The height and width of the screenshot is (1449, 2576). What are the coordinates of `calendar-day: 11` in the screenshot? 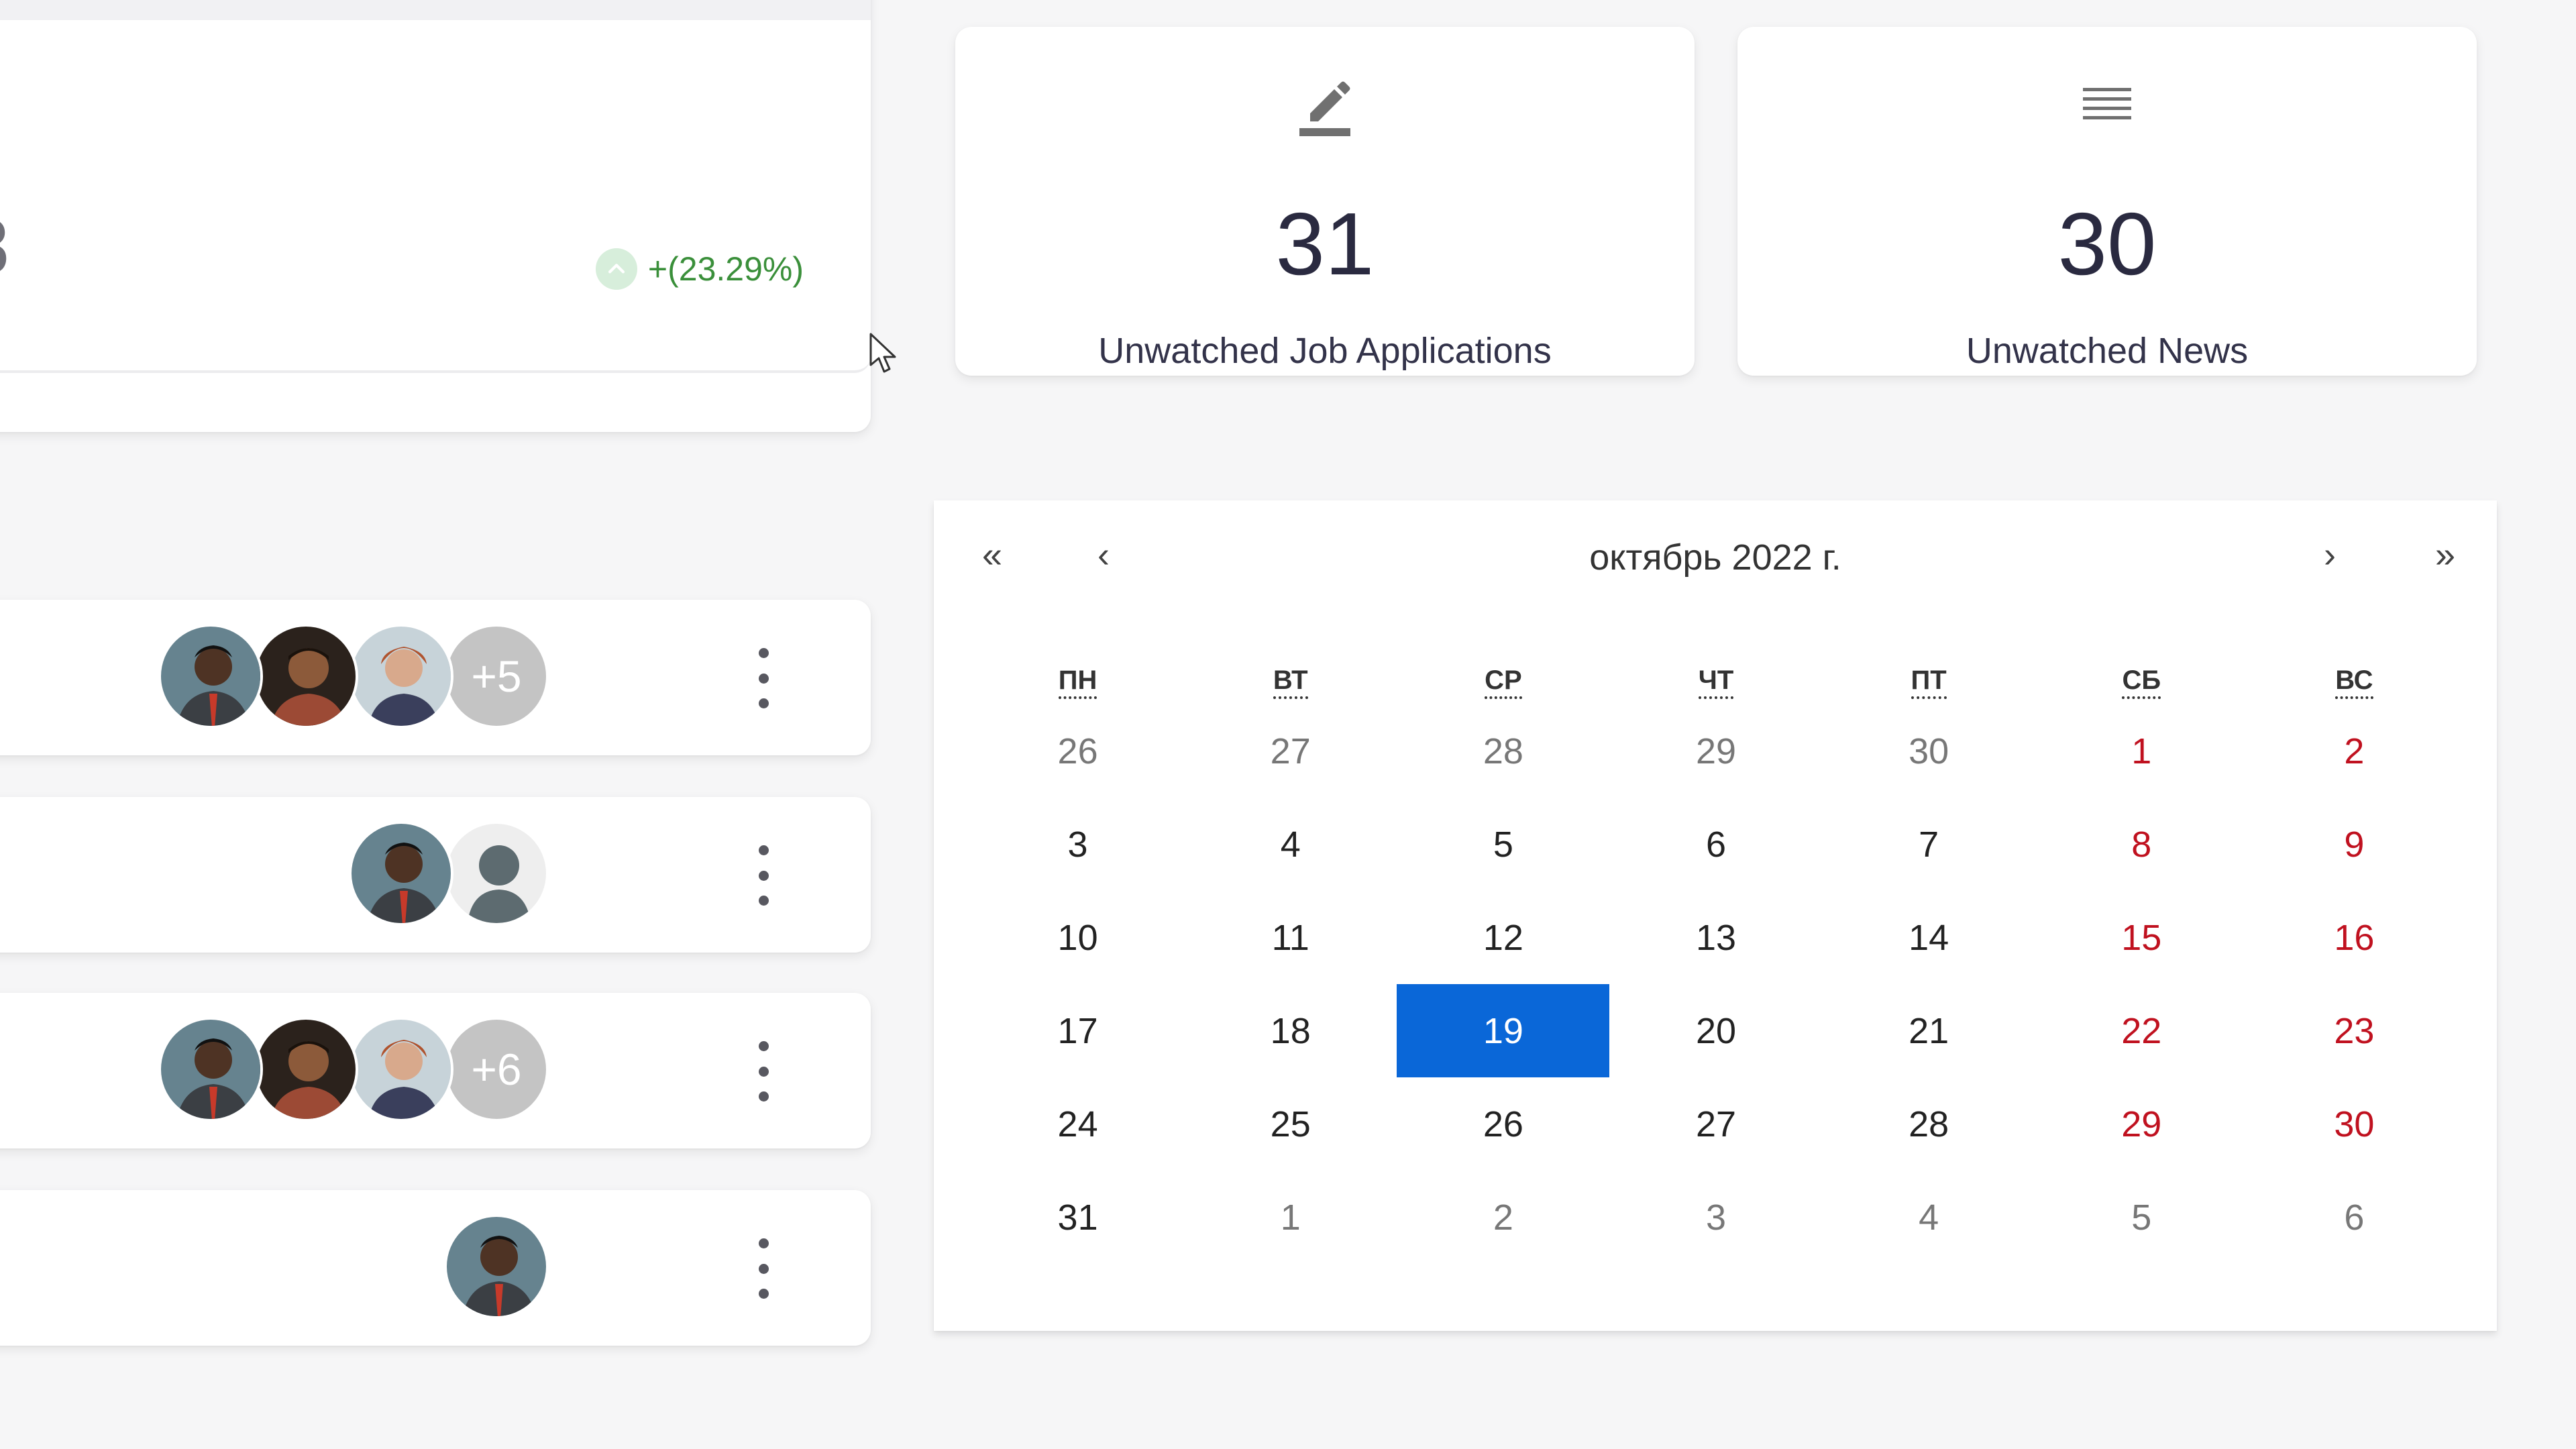 It's located at (1290, 937).